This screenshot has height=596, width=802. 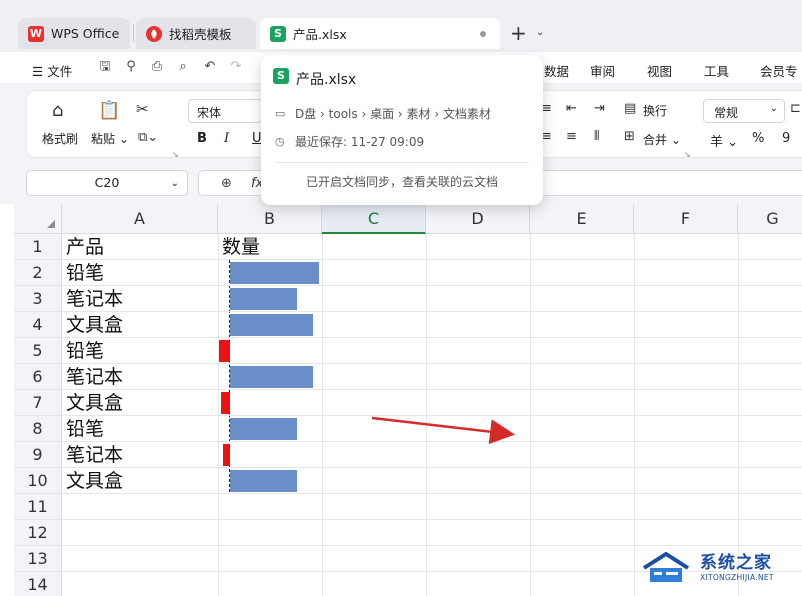 What do you see at coordinates (736, 563) in the screenshot?
I see `watermark-name: 系统之家` at bounding box center [736, 563].